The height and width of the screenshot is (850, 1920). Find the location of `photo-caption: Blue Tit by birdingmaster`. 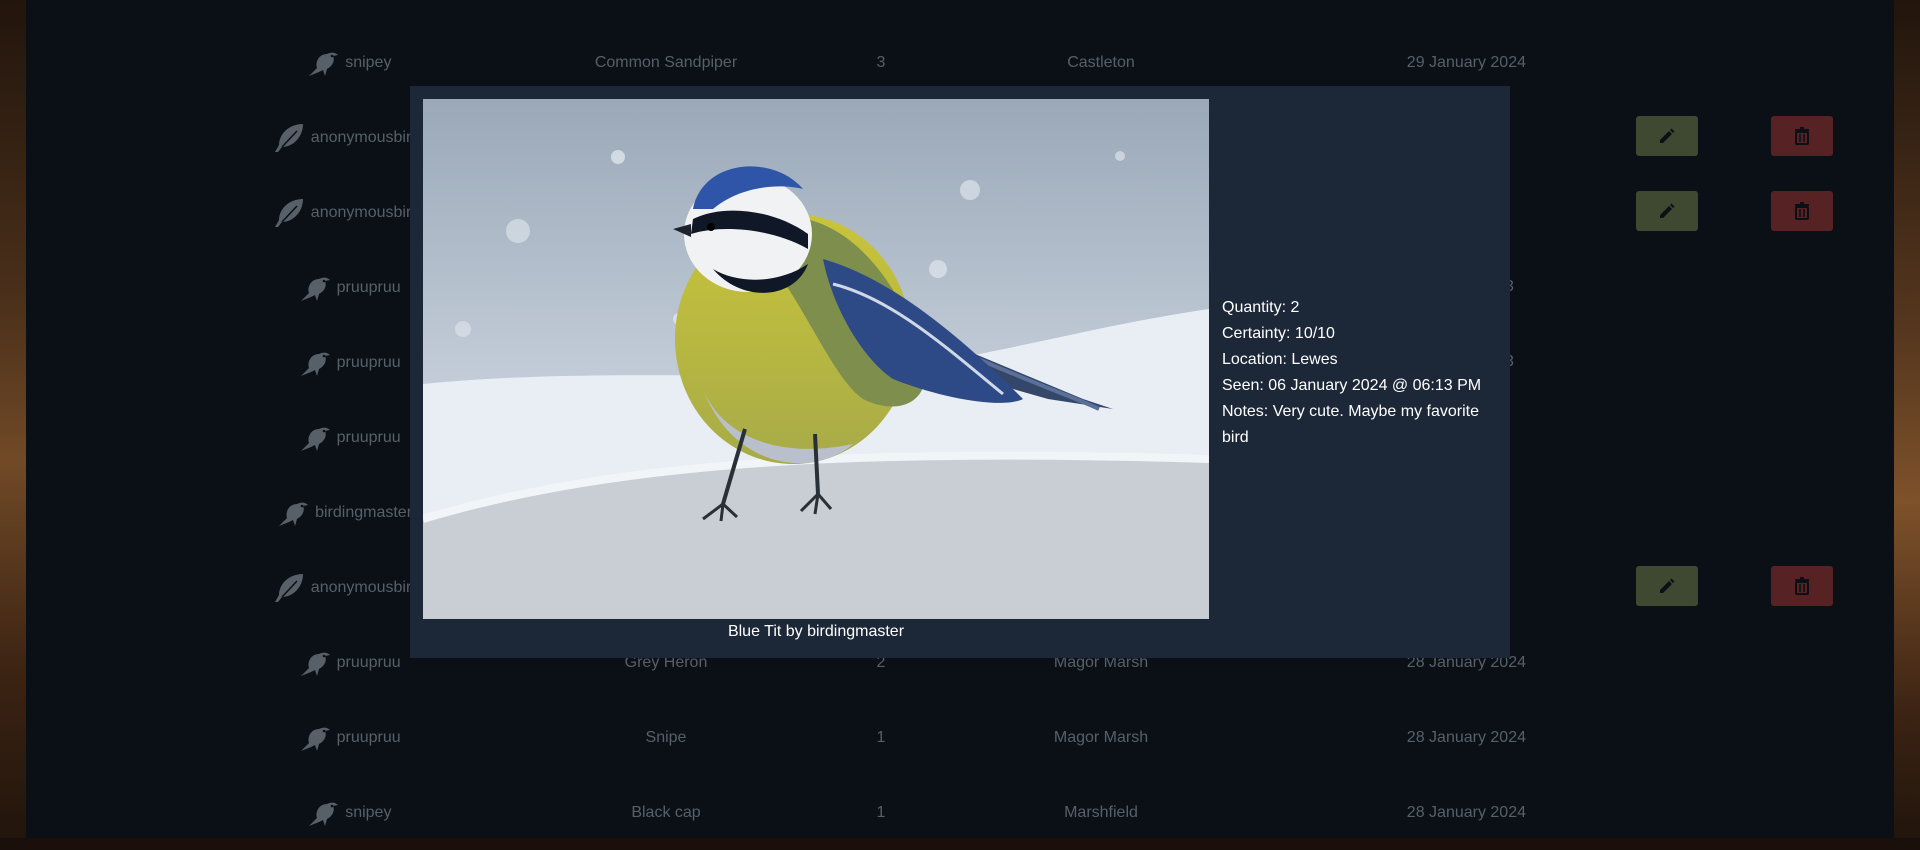

photo-caption: Blue Tit by birdingmaster is located at coordinates (816, 631).